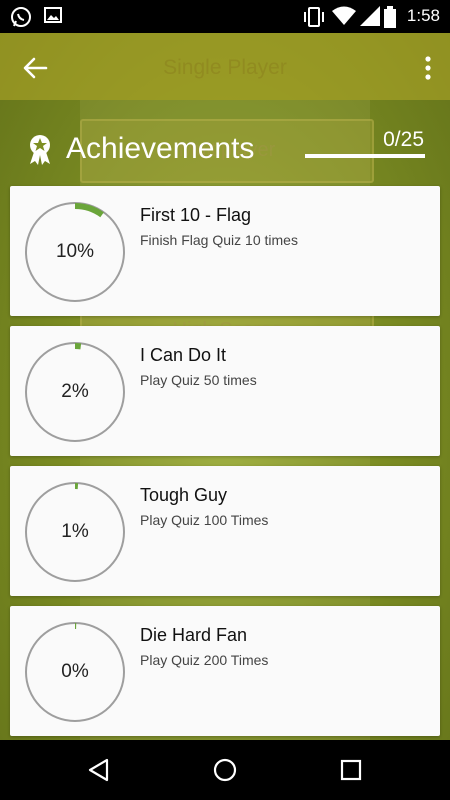 The width and height of the screenshot is (450, 800). Describe the element at coordinates (196, 215) in the screenshot. I see `achievement-name: First 10 - Flag` at that location.